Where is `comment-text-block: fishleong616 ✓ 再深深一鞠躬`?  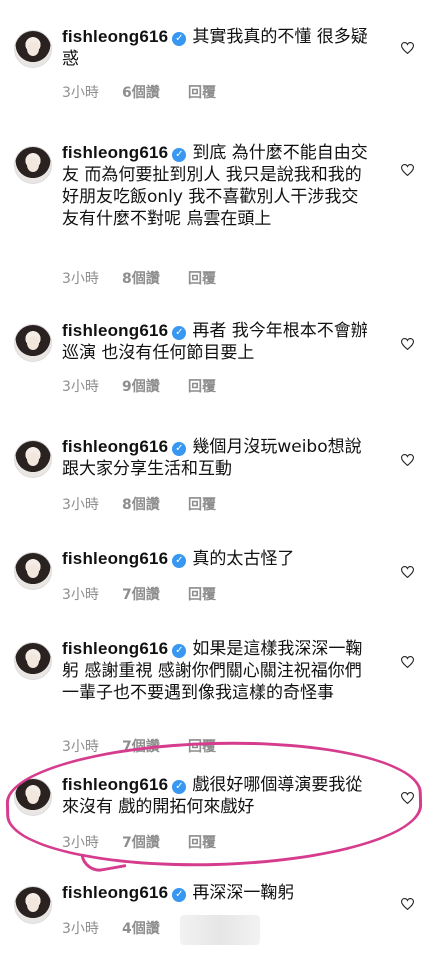
comment-text-block: fishleong616 ✓ 再深深一鞠躬 is located at coordinates (217, 893).